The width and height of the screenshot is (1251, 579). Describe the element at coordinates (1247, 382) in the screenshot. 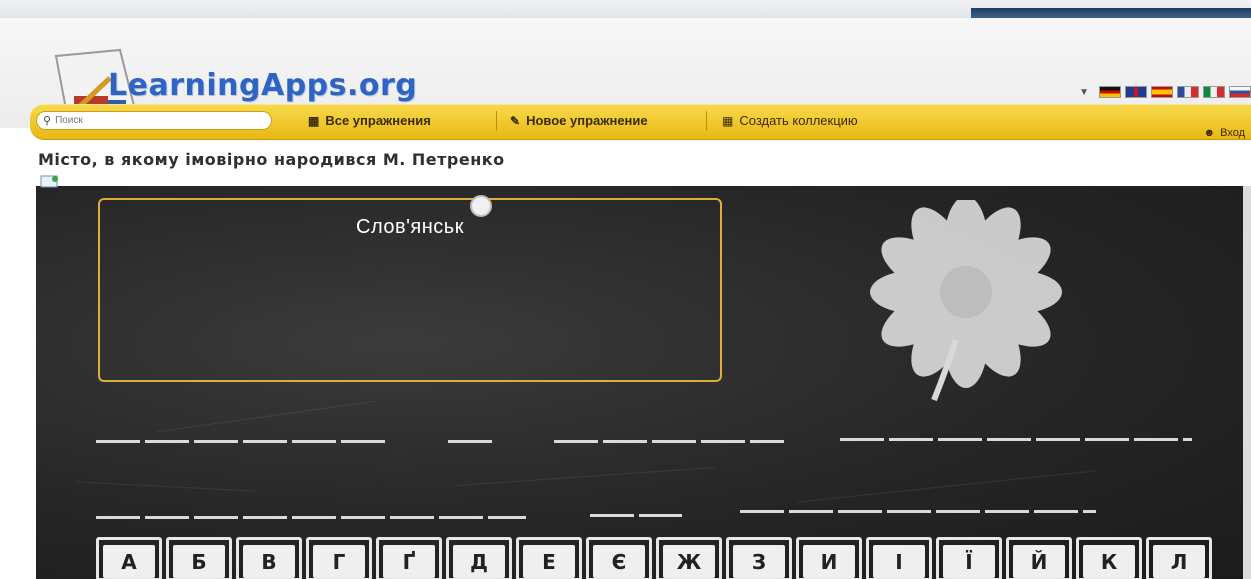

I see `board-edge` at that location.